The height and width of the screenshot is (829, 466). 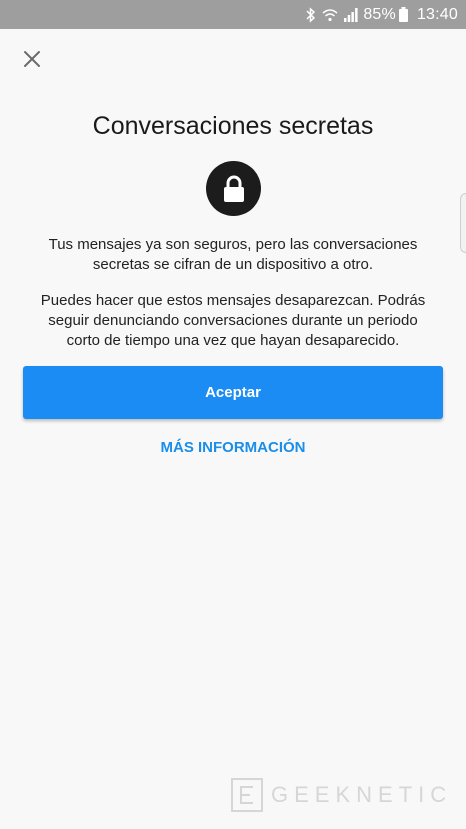 What do you see at coordinates (330, 15) in the screenshot?
I see `wifi-icon` at bounding box center [330, 15].